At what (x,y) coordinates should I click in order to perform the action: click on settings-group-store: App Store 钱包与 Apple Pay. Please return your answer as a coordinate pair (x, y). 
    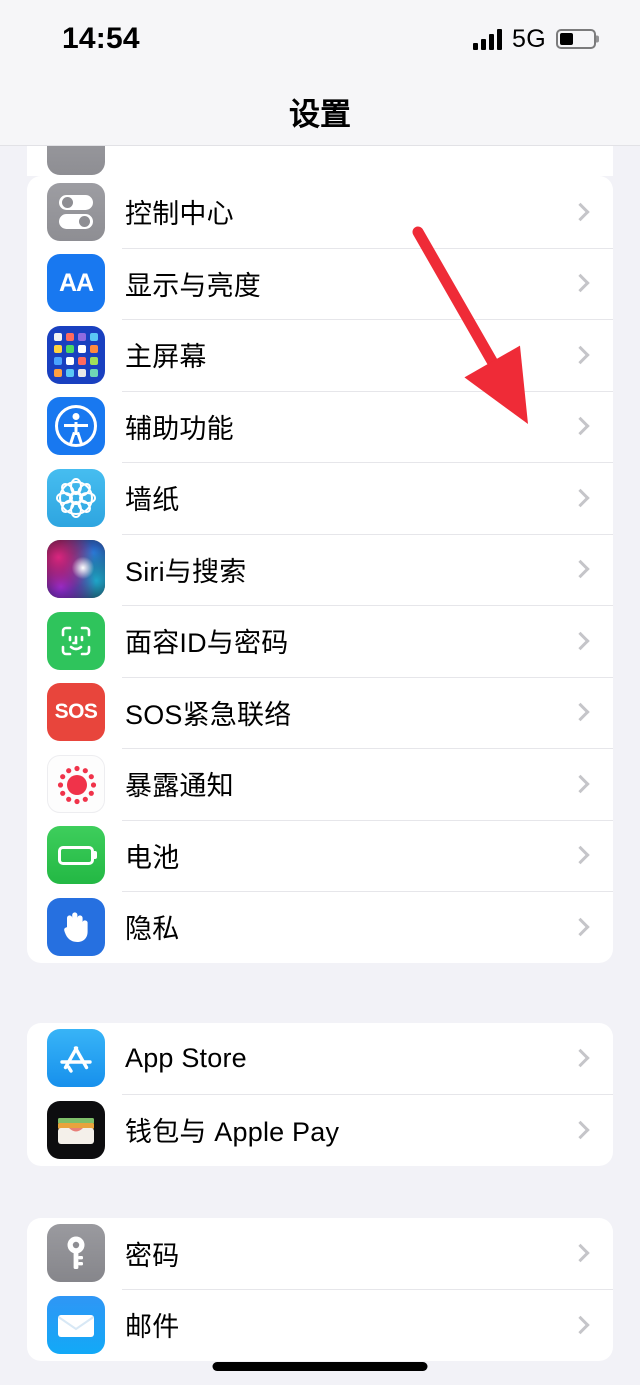
    Looking at the image, I should click on (320, 1094).